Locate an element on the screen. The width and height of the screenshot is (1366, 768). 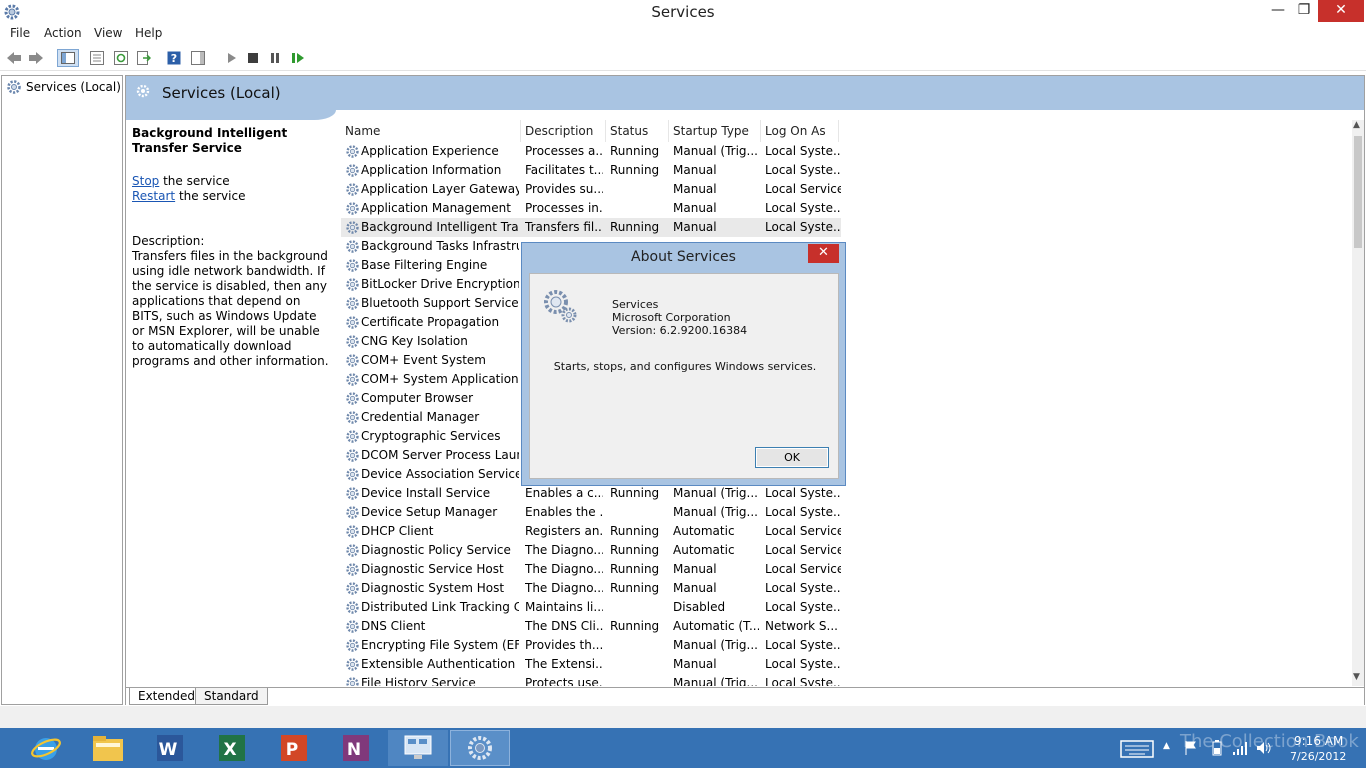
close-icon: ✕ is located at coordinates (823, 252).